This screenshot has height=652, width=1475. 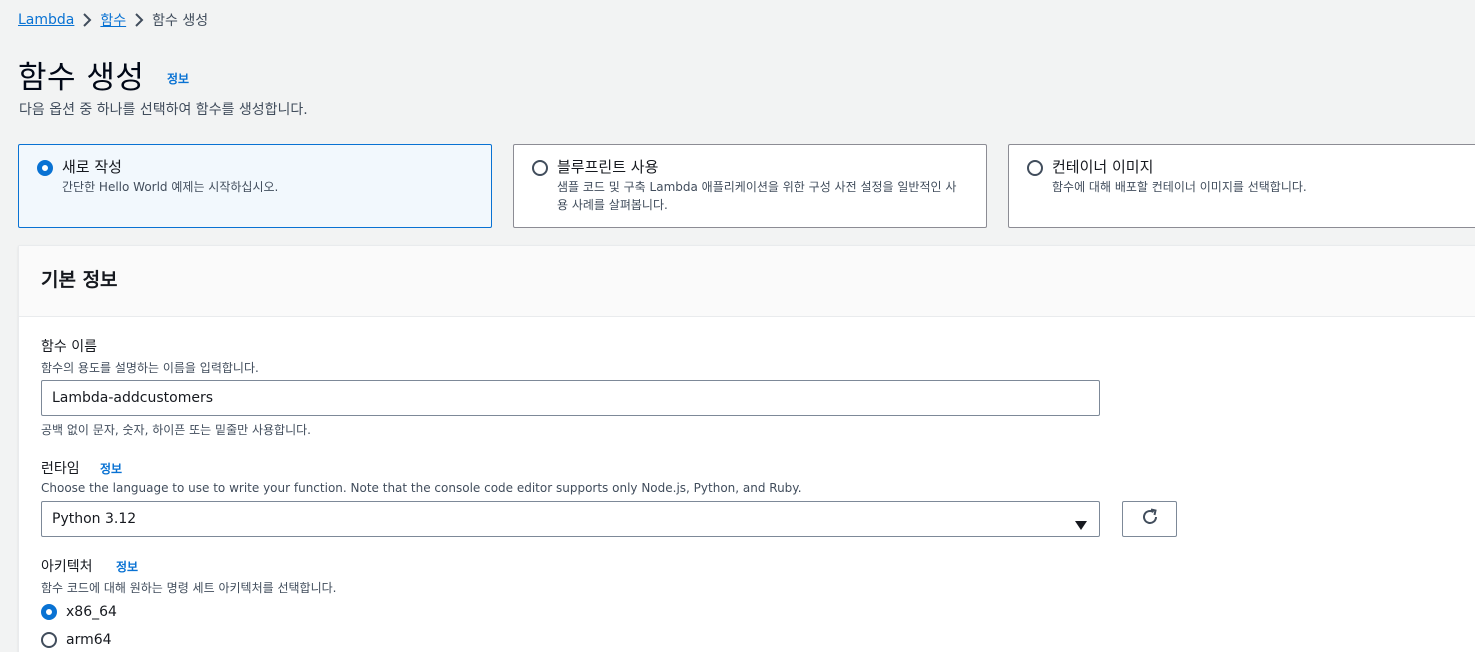 What do you see at coordinates (69, 347) in the screenshot?
I see `function-name-label: 함수 이름` at bounding box center [69, 347].